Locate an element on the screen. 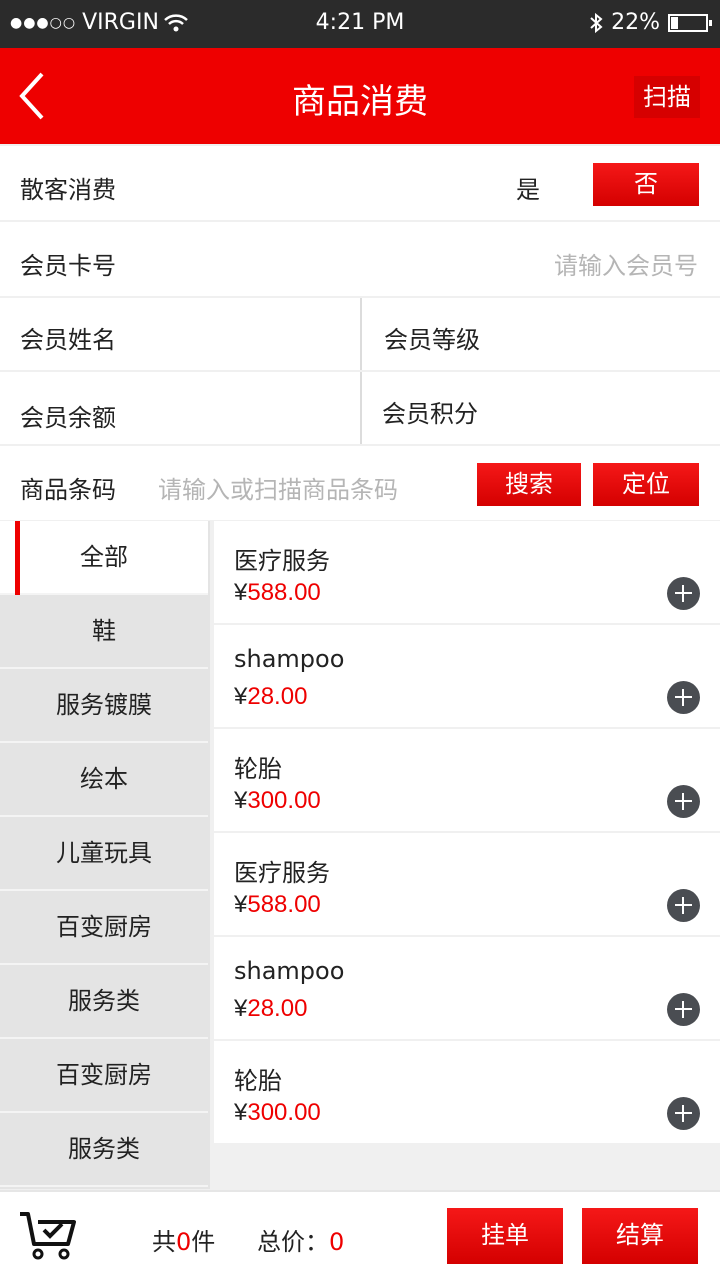 Image resolution: width=720 pixels, height=1280 pixels. category-item: 儿童玩具 is located at coordinates (104, 854).